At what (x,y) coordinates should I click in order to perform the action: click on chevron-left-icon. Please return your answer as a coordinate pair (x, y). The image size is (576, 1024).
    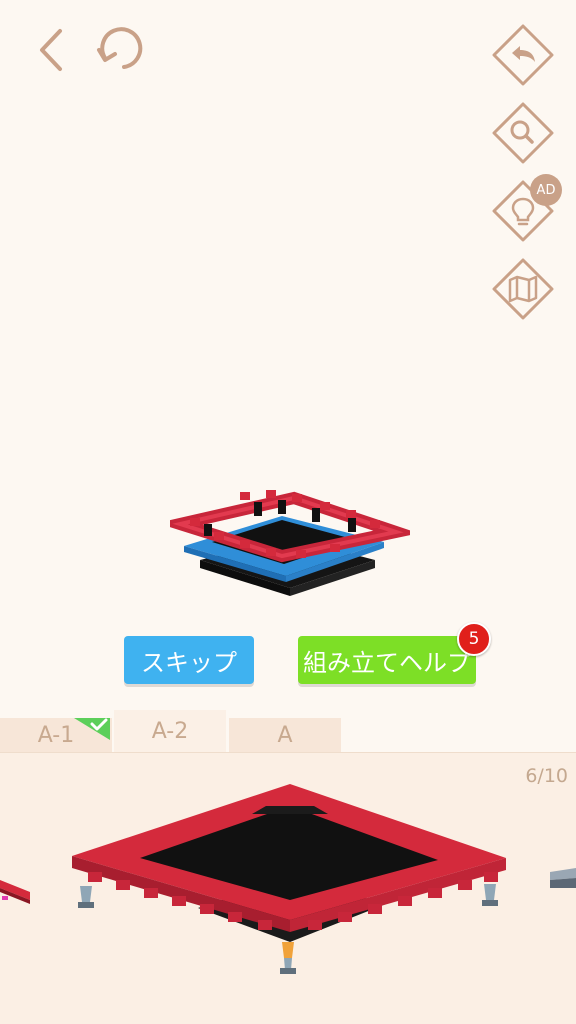
    Looking at the image, I should click on (51, 50).